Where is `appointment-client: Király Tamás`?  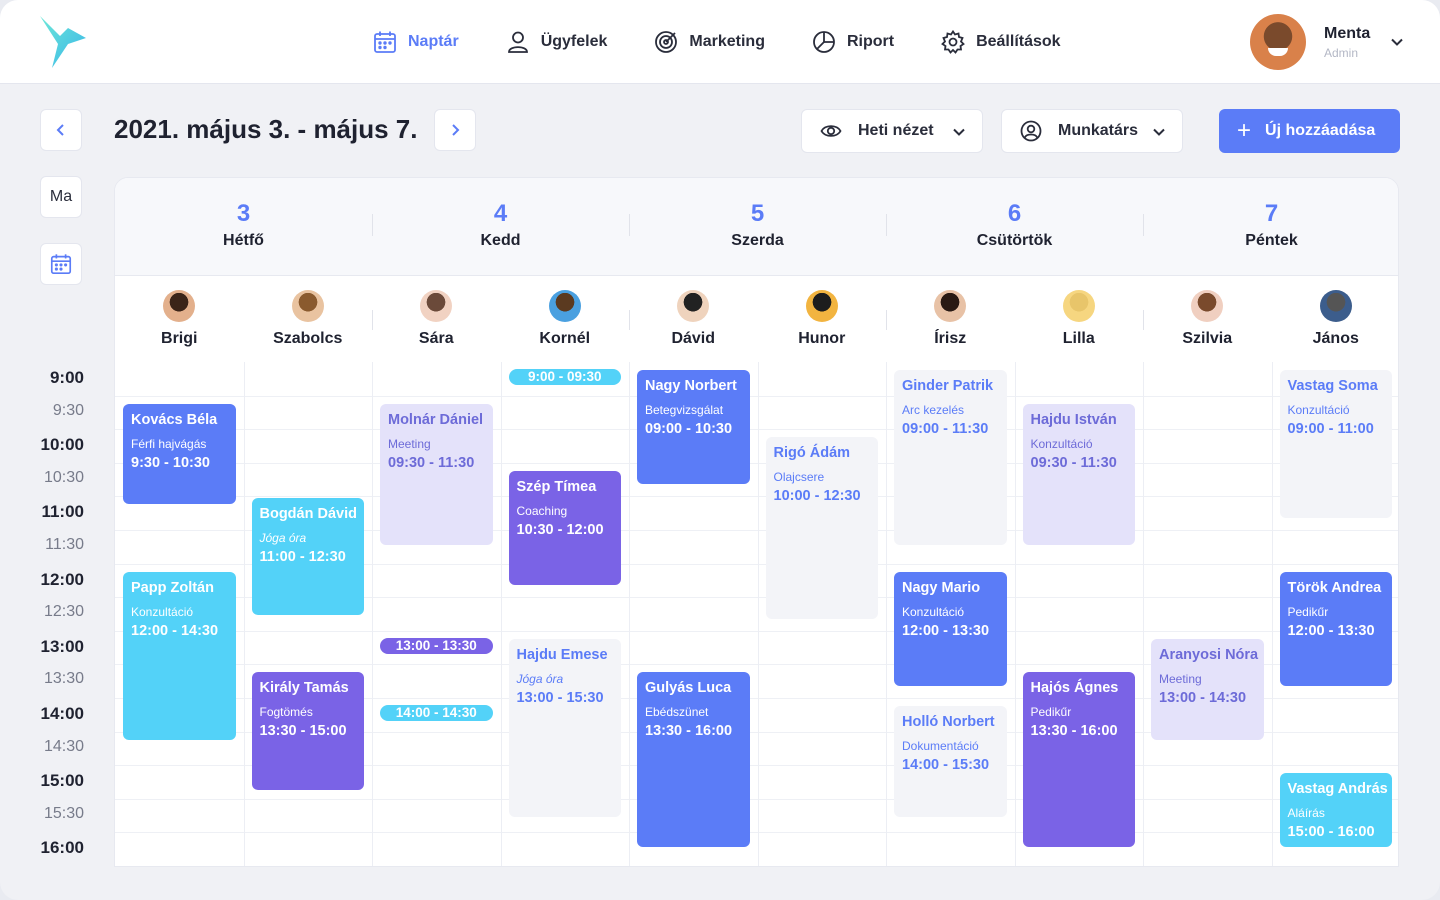
appointment-client: Király Tamás is located at coordinates (304, 688).